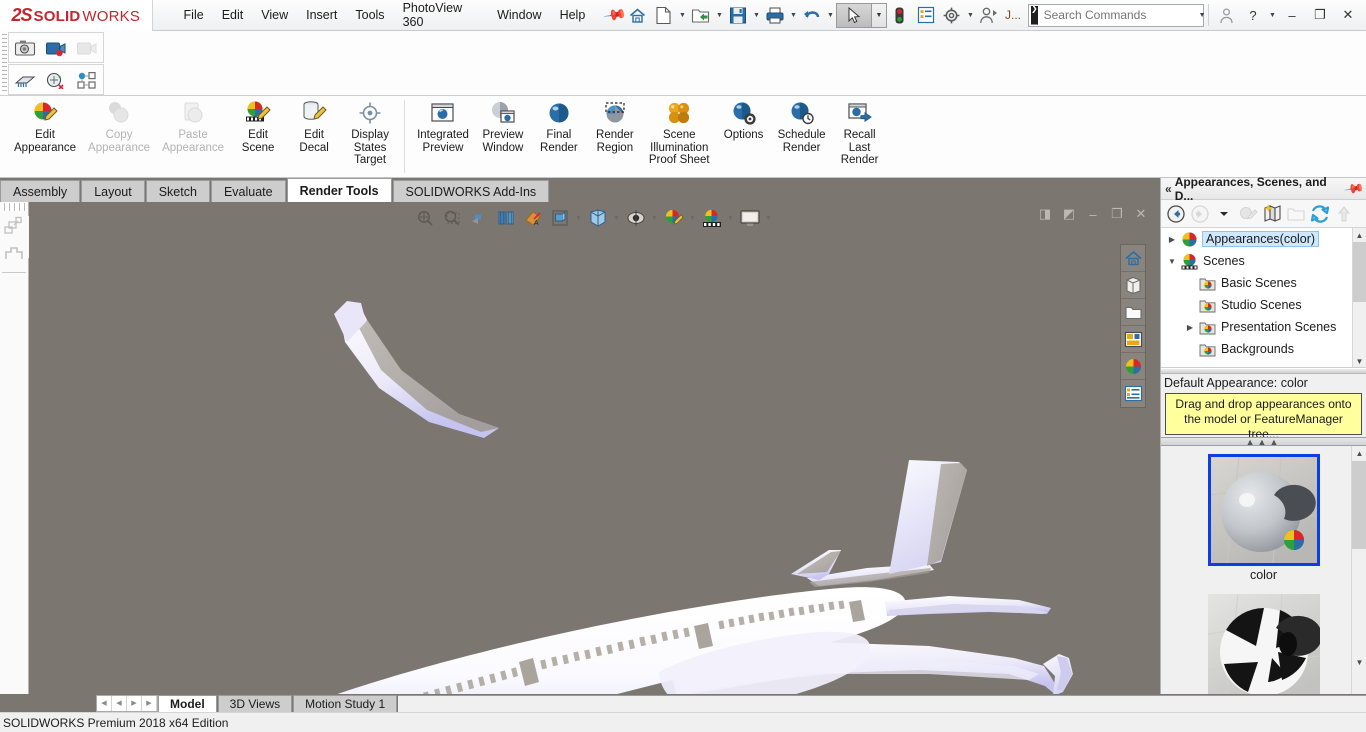 The width and height of the screenshot is (1366, 732). Describe the element at coordinates (900, 15) in the screenshot. I see `rebuild-traffic-icon` at that location.